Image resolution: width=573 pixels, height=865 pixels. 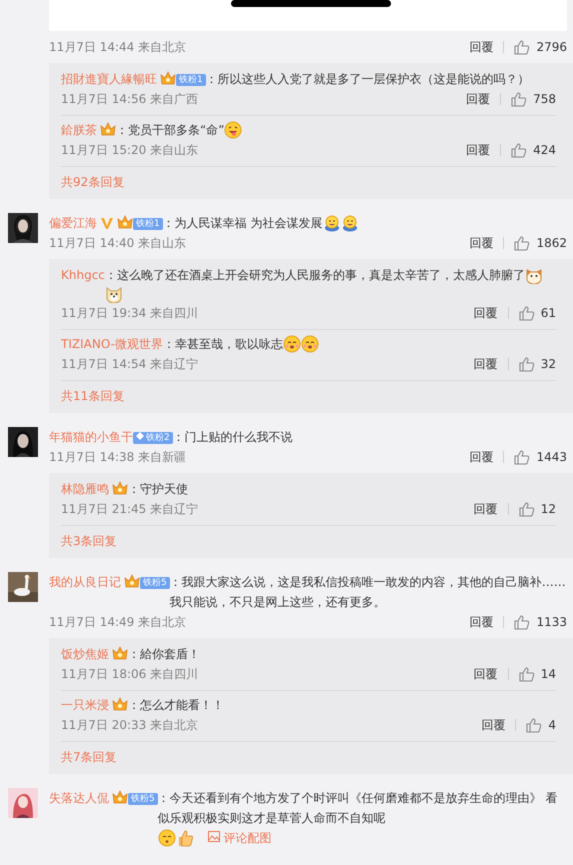 What do you see at coordinates (167, 838) in the screenshot?
I see `kissing-face-icon` at bounding box center [167, 838].